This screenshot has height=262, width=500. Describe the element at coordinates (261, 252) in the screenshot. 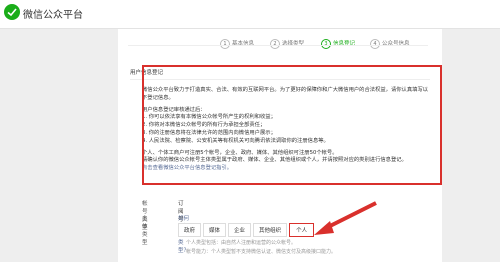

I see `subject-hint-2: 帐号能力：个人类型暂不支持微信认证、微信支付及高级接口能力。` at that location.